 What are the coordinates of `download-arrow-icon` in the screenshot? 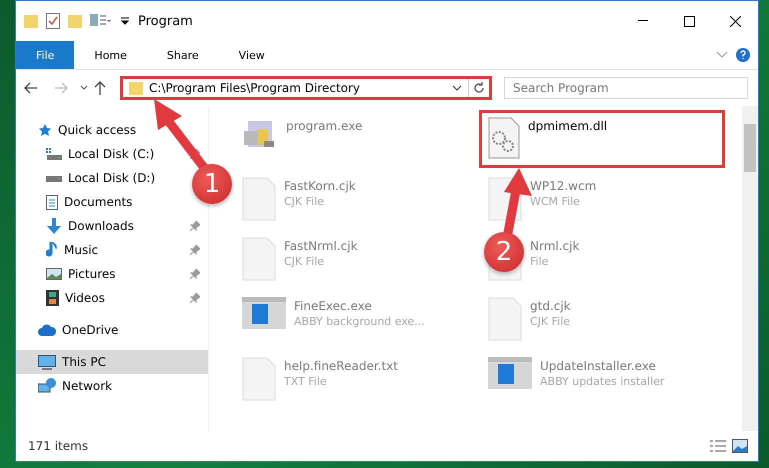 It's located at (54, 226).